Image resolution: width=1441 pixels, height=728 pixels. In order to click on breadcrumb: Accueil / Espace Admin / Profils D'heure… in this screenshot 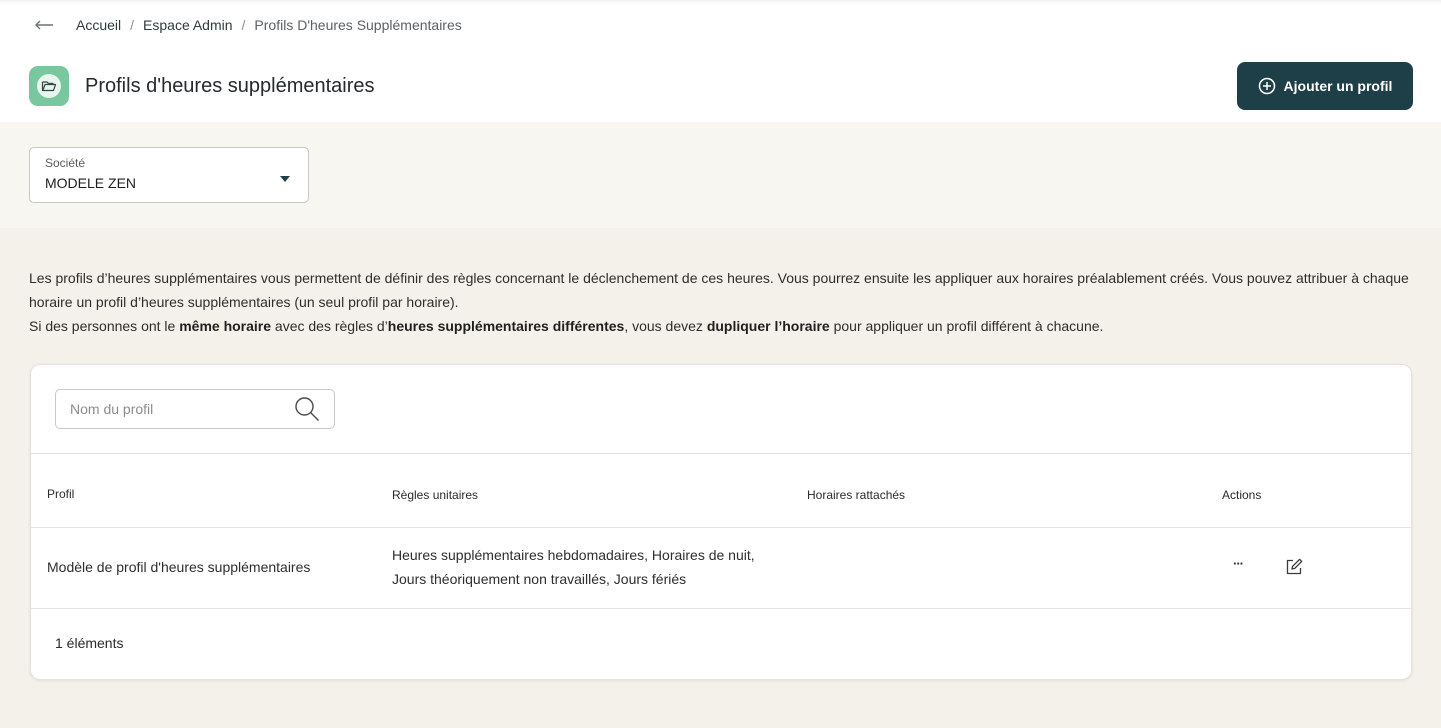, I will do `click(248, 25)`.